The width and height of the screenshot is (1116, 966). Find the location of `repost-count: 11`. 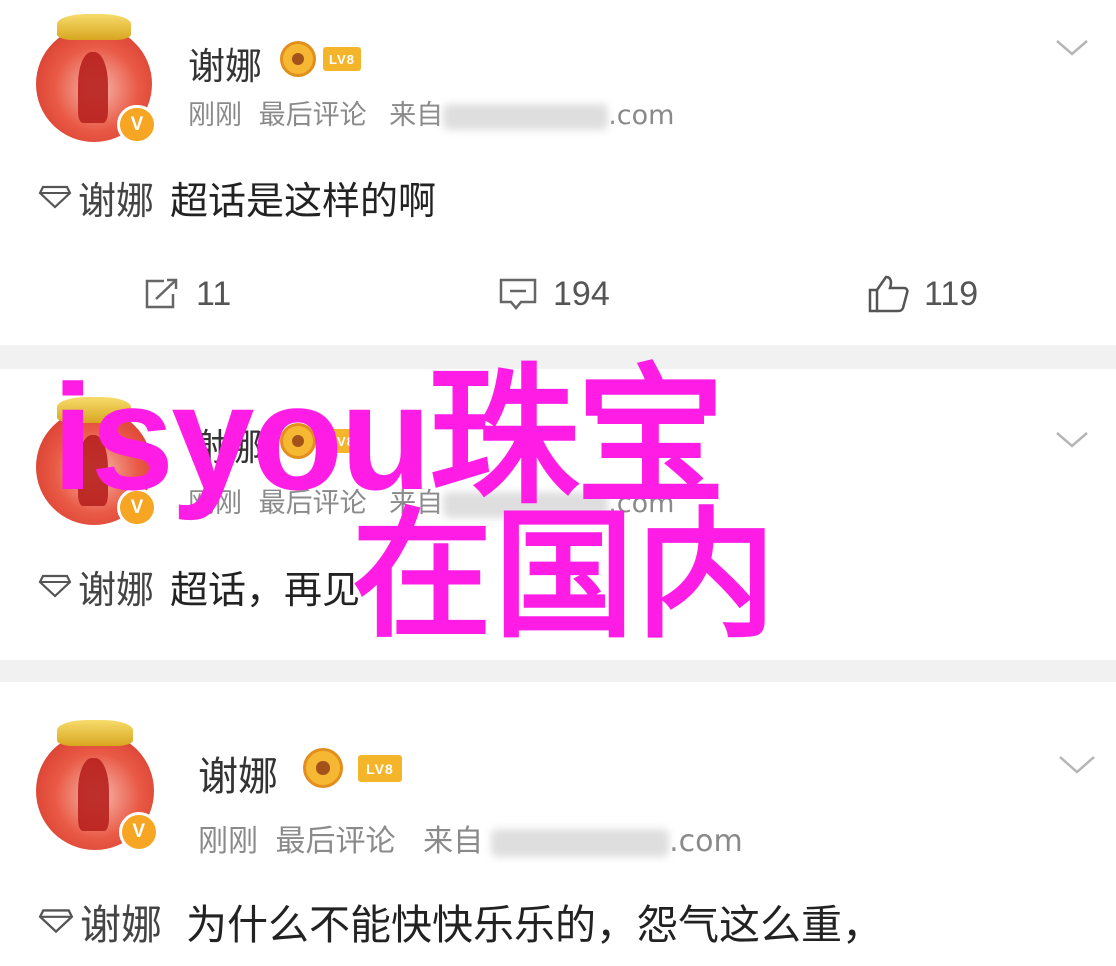

repost-count: 11 is located at coordinates (214, 293).